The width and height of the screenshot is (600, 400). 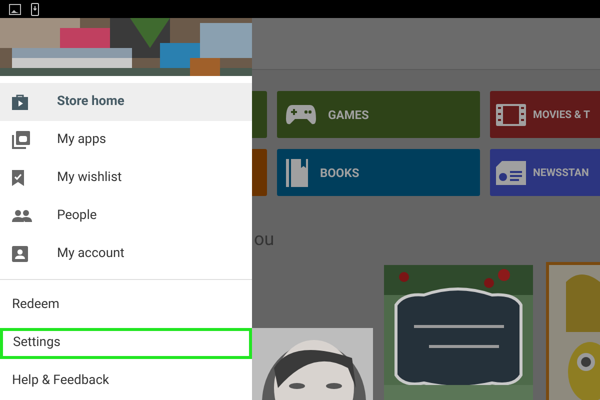 What do you see at coordinates (561, 172) in the screenshot?
I see `category-label: NEWSSTAN` at bounding box center [561, 172].